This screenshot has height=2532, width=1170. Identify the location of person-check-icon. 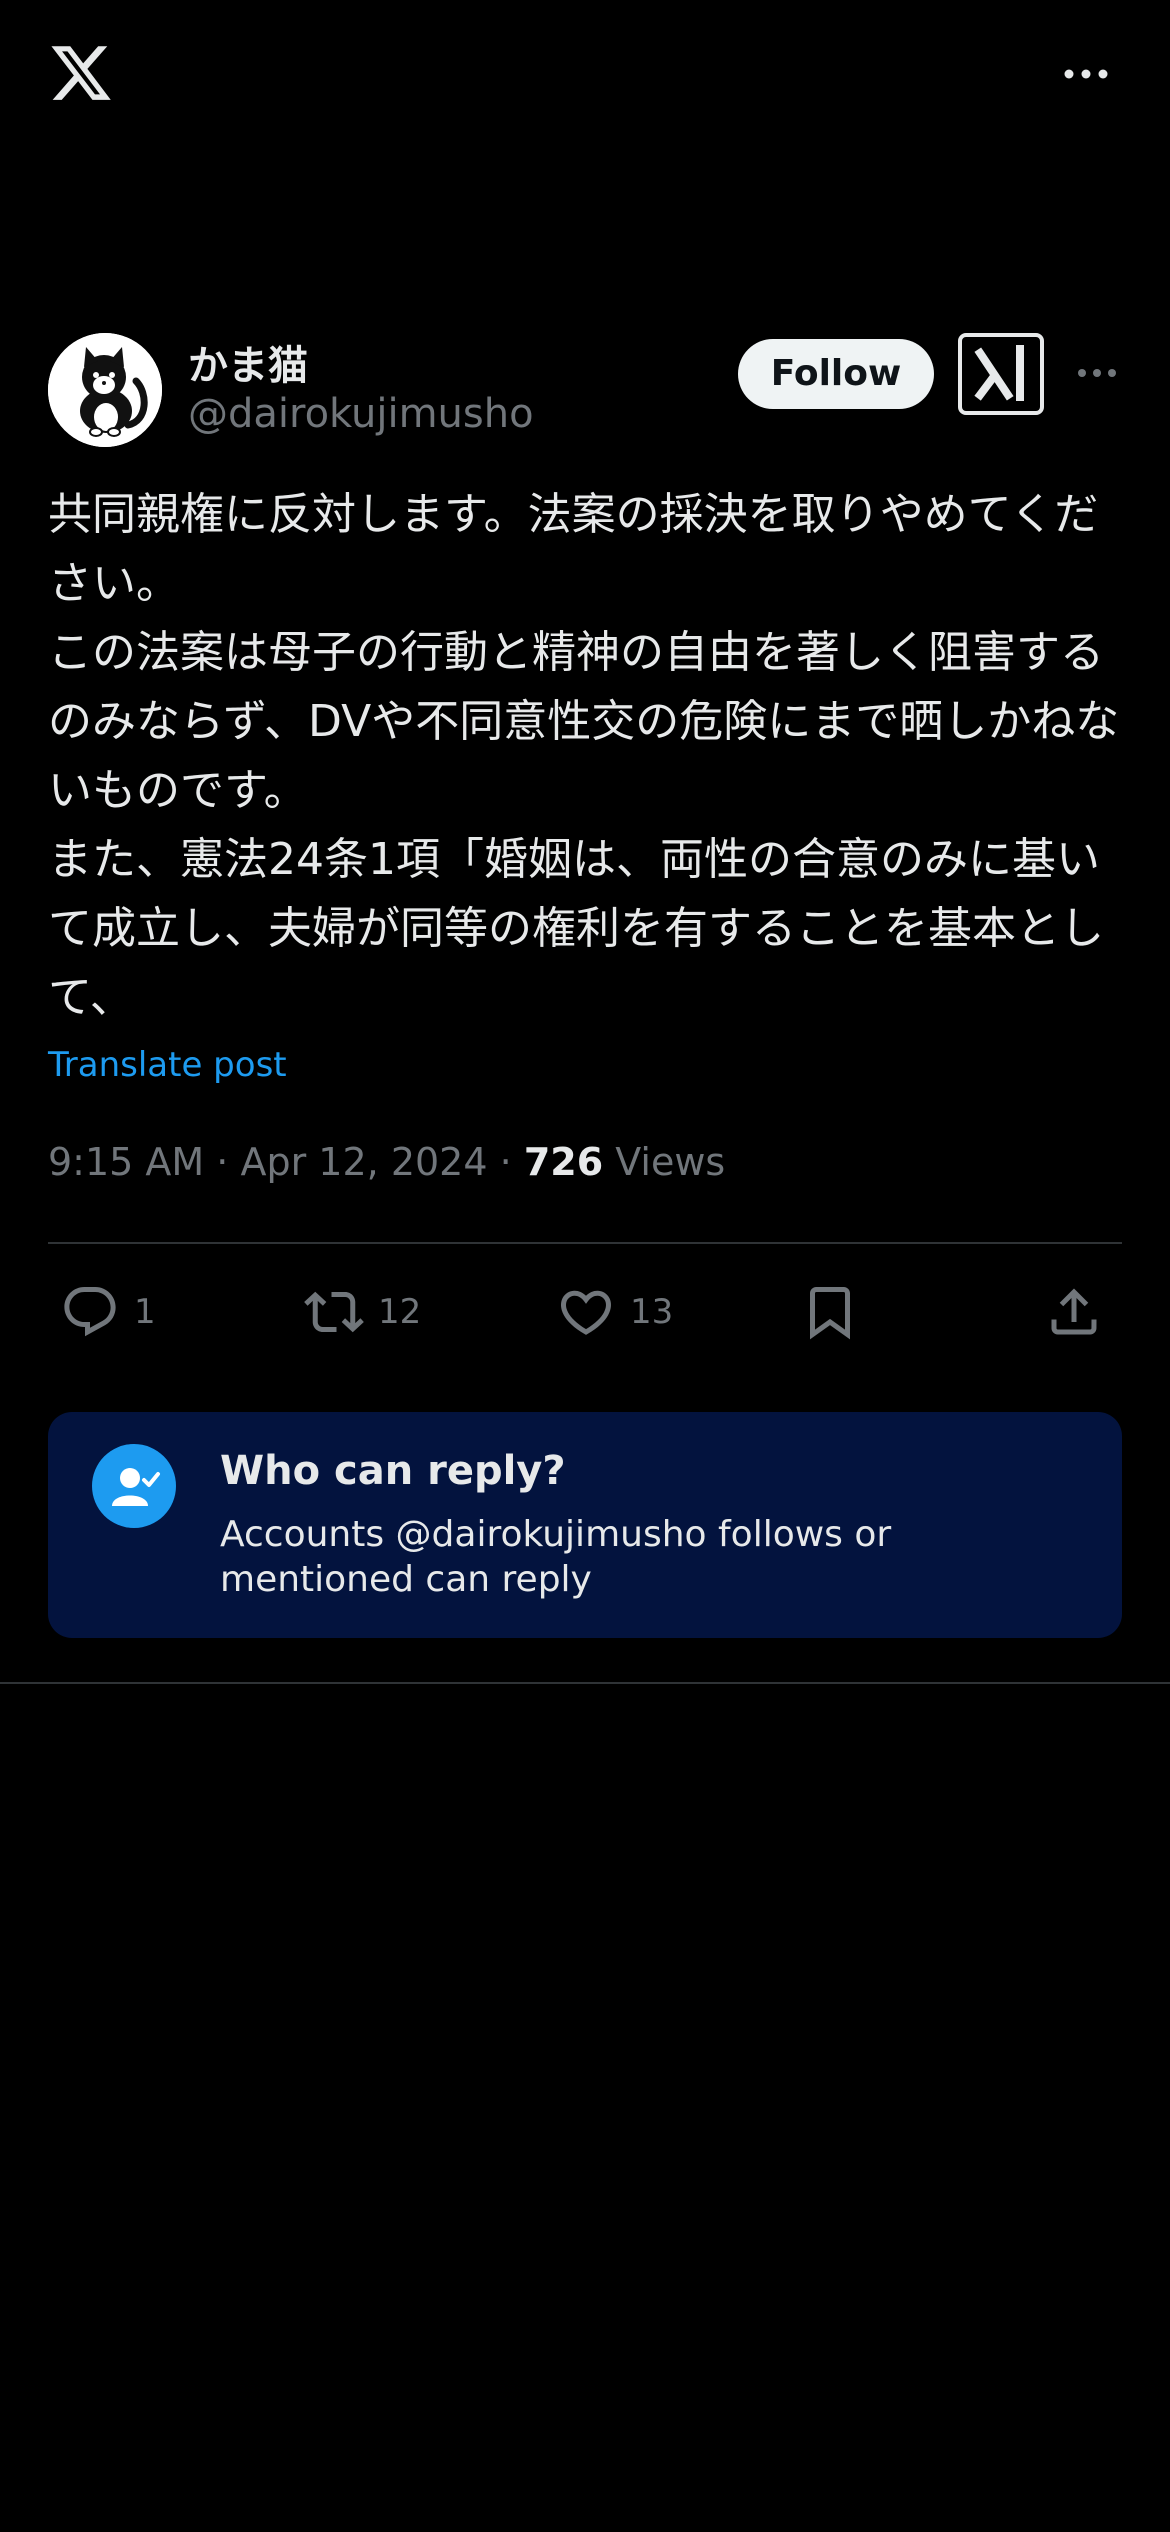
(134, 1486).